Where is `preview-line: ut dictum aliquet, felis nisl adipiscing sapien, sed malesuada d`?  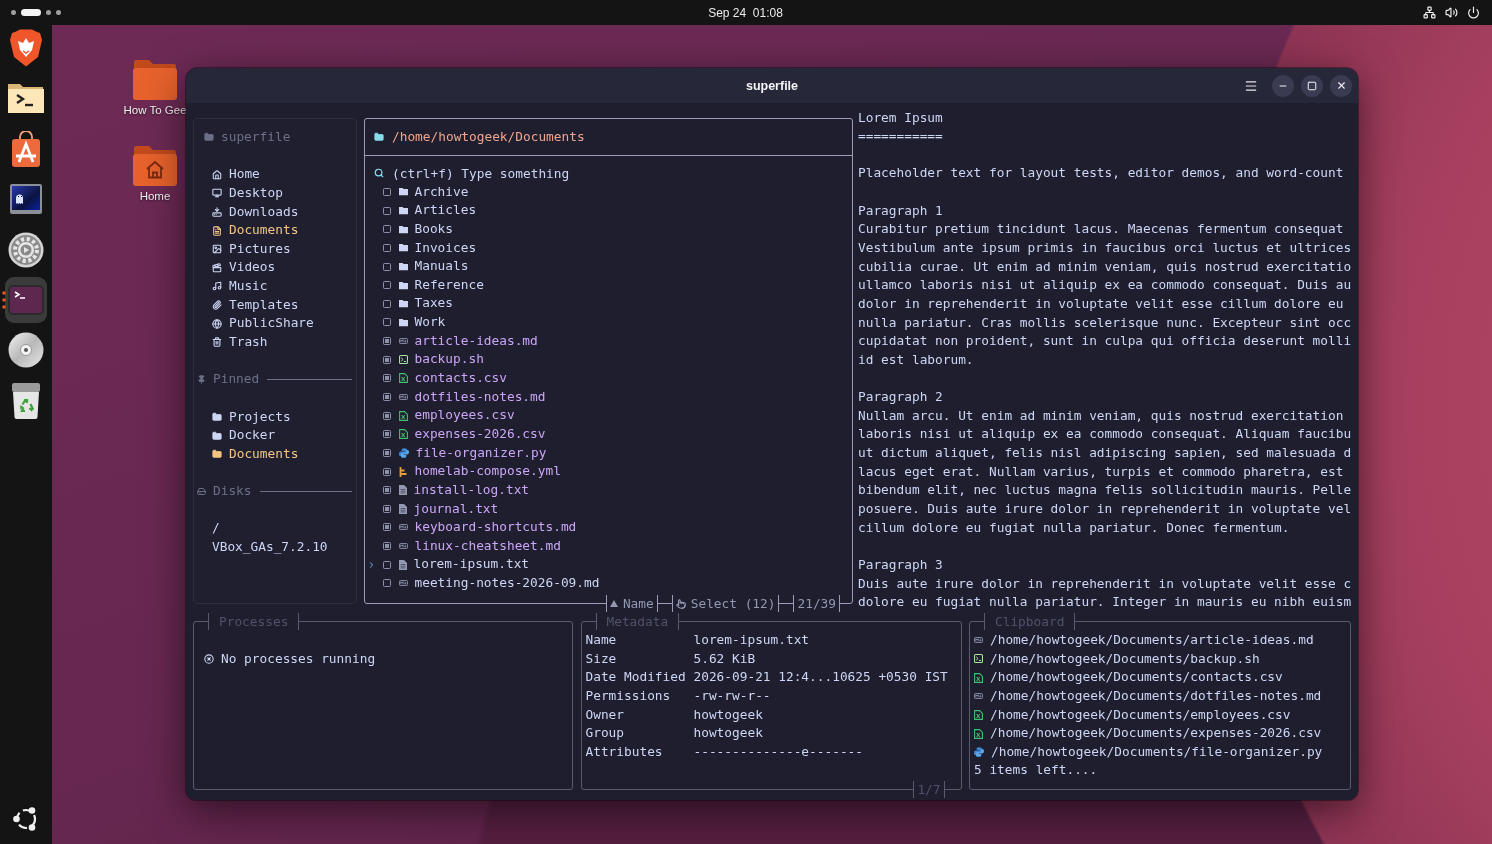
preview-line: ut dictum aliquet, felis nisl adipiscing sapien, sed malesuada d is located at coordinates (1105, 453).